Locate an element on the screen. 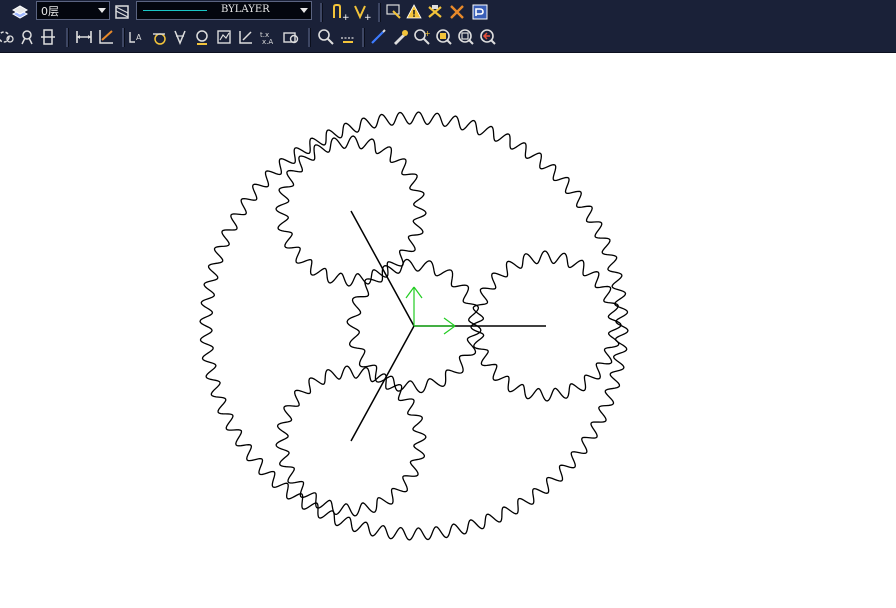  warning-icon is located at coordinates (414, 12).